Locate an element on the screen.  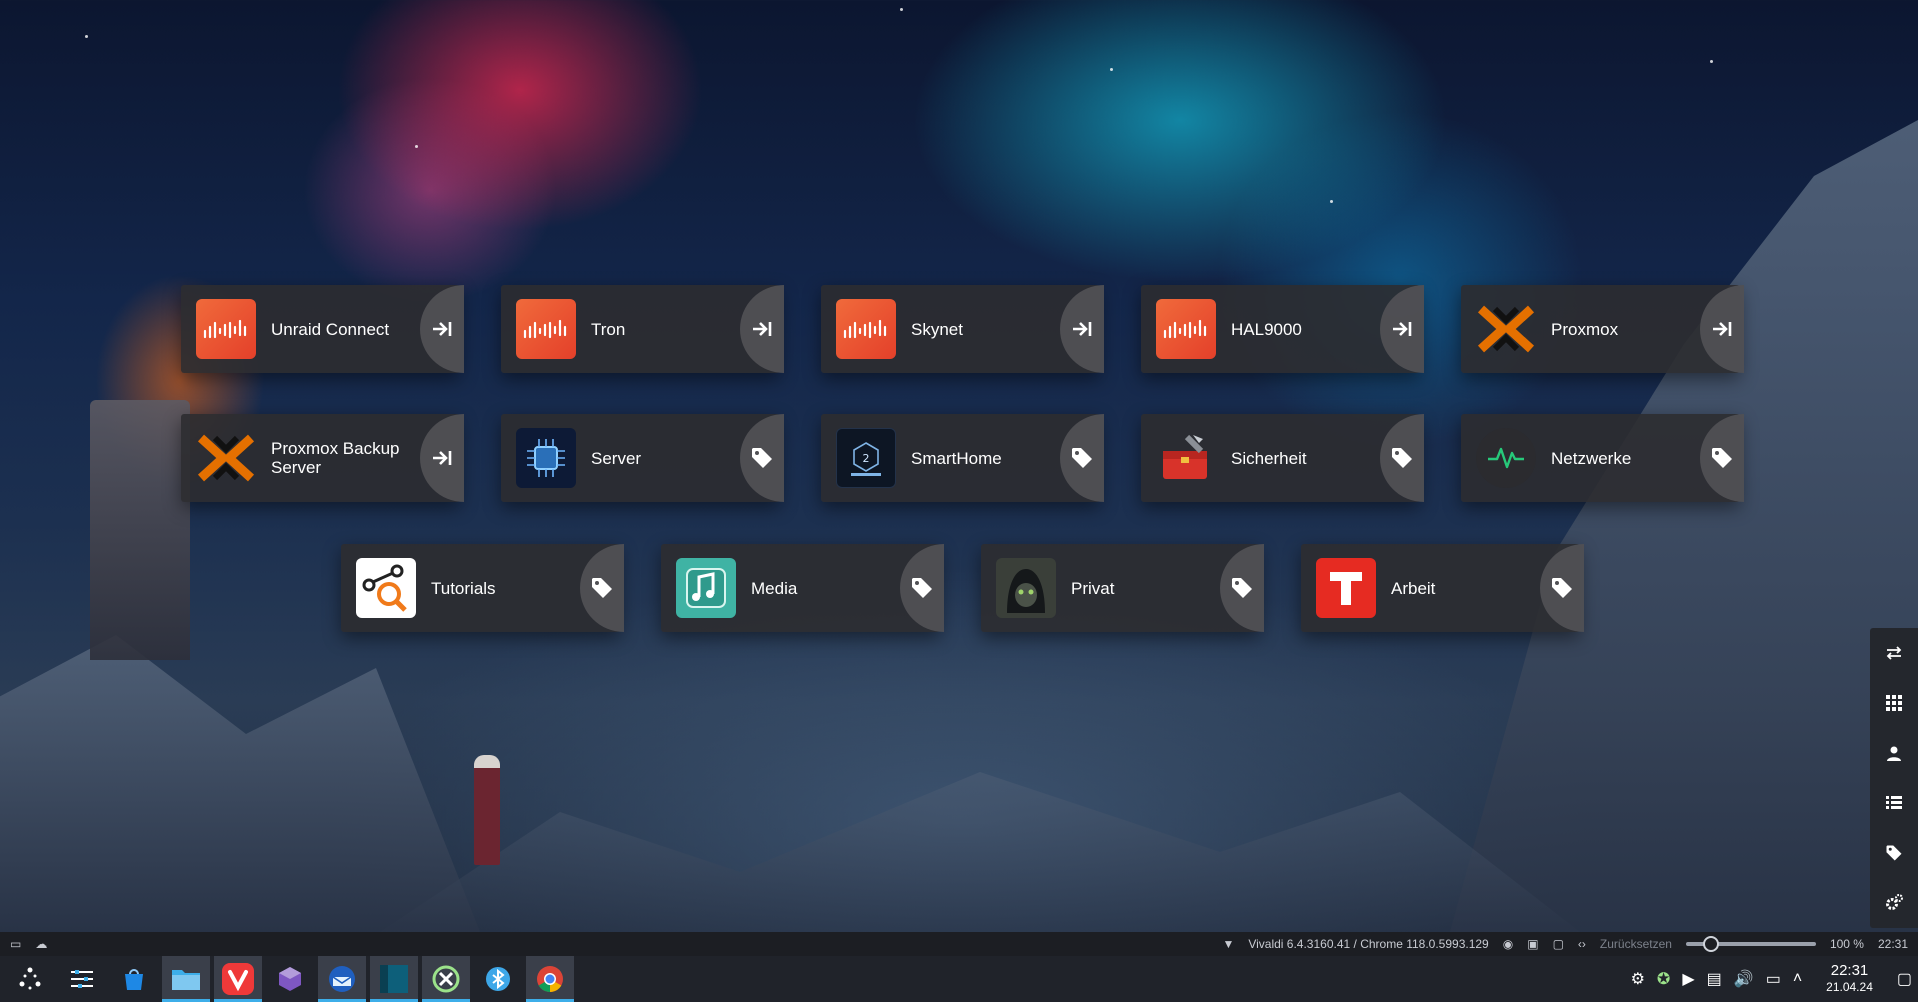
vivaldi-small-icon: ▼ is located at coordinates (1228, 944).